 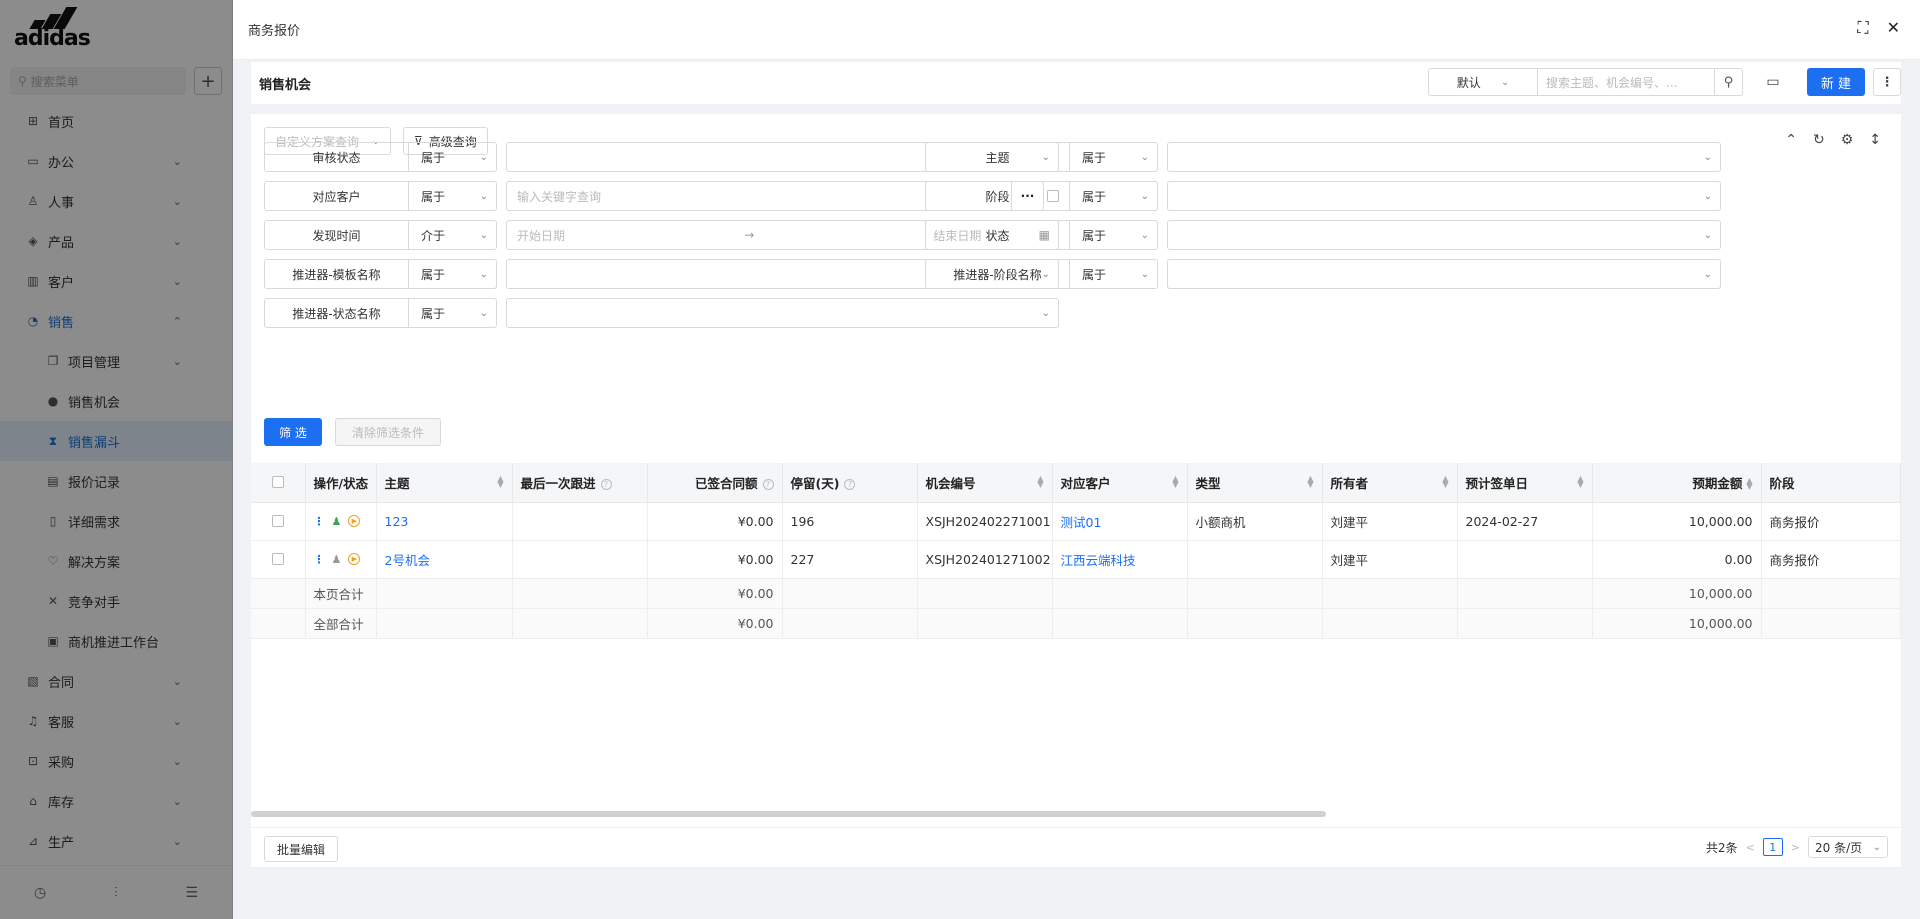 What do you see at coordinates (1076, 30) in the screenshot?
I see `drawer-header: 商务报价 ⛶ ✕` at bounding box center [1076, 30].